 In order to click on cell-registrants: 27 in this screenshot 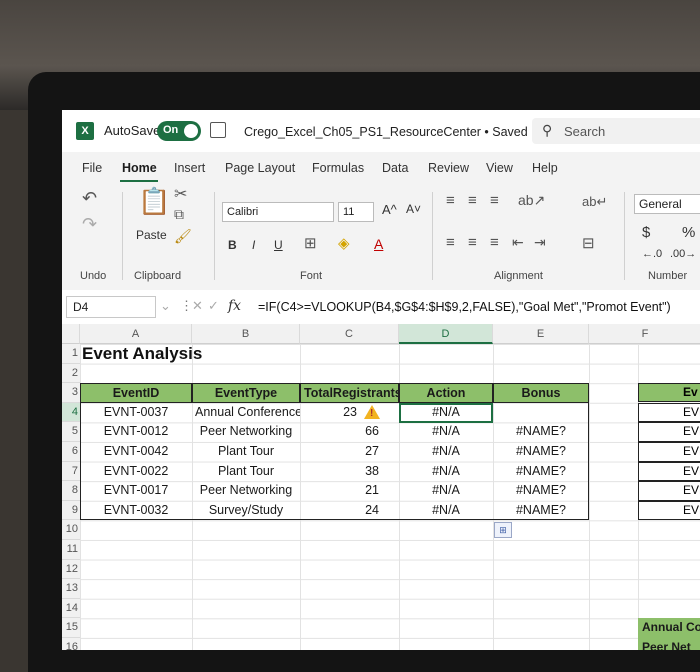, I will do `click(341, 452)`.